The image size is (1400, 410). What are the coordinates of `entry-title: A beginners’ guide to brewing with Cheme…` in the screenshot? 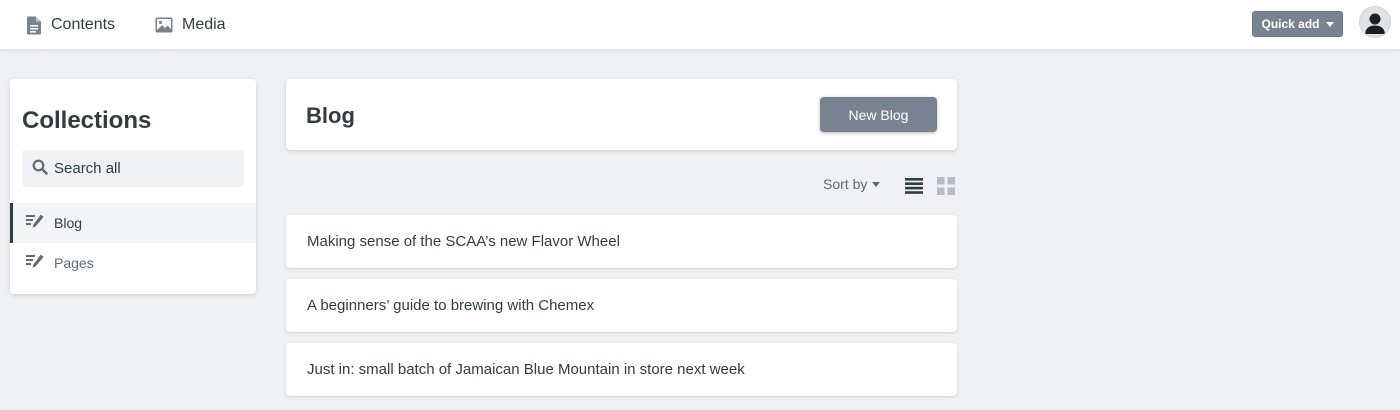 It's located at (451, 305).